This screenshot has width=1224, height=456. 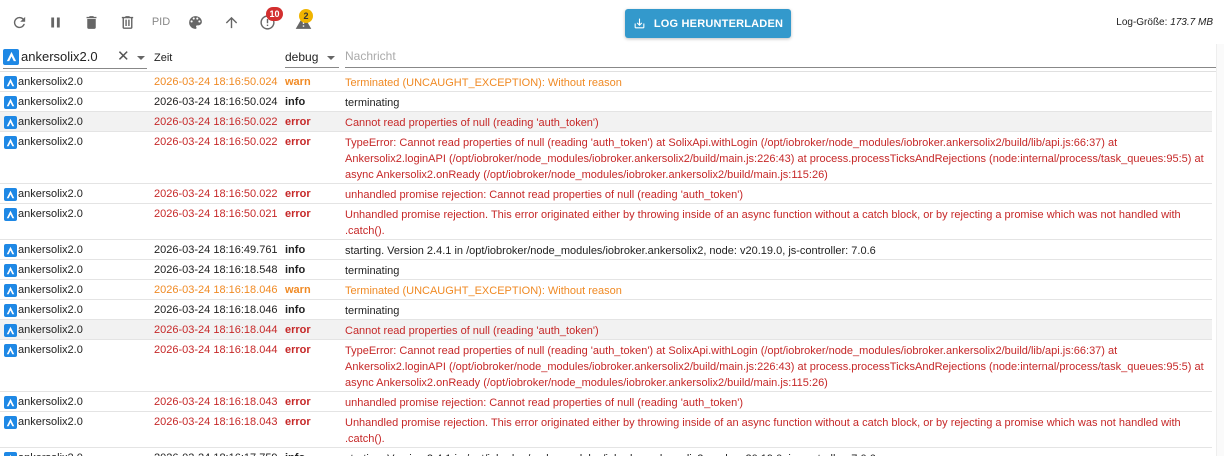 What do you see at coordinates (161, 22) in the screenshot?
I see `pid-toggle-button: PID` at bounding box center [161, 22].